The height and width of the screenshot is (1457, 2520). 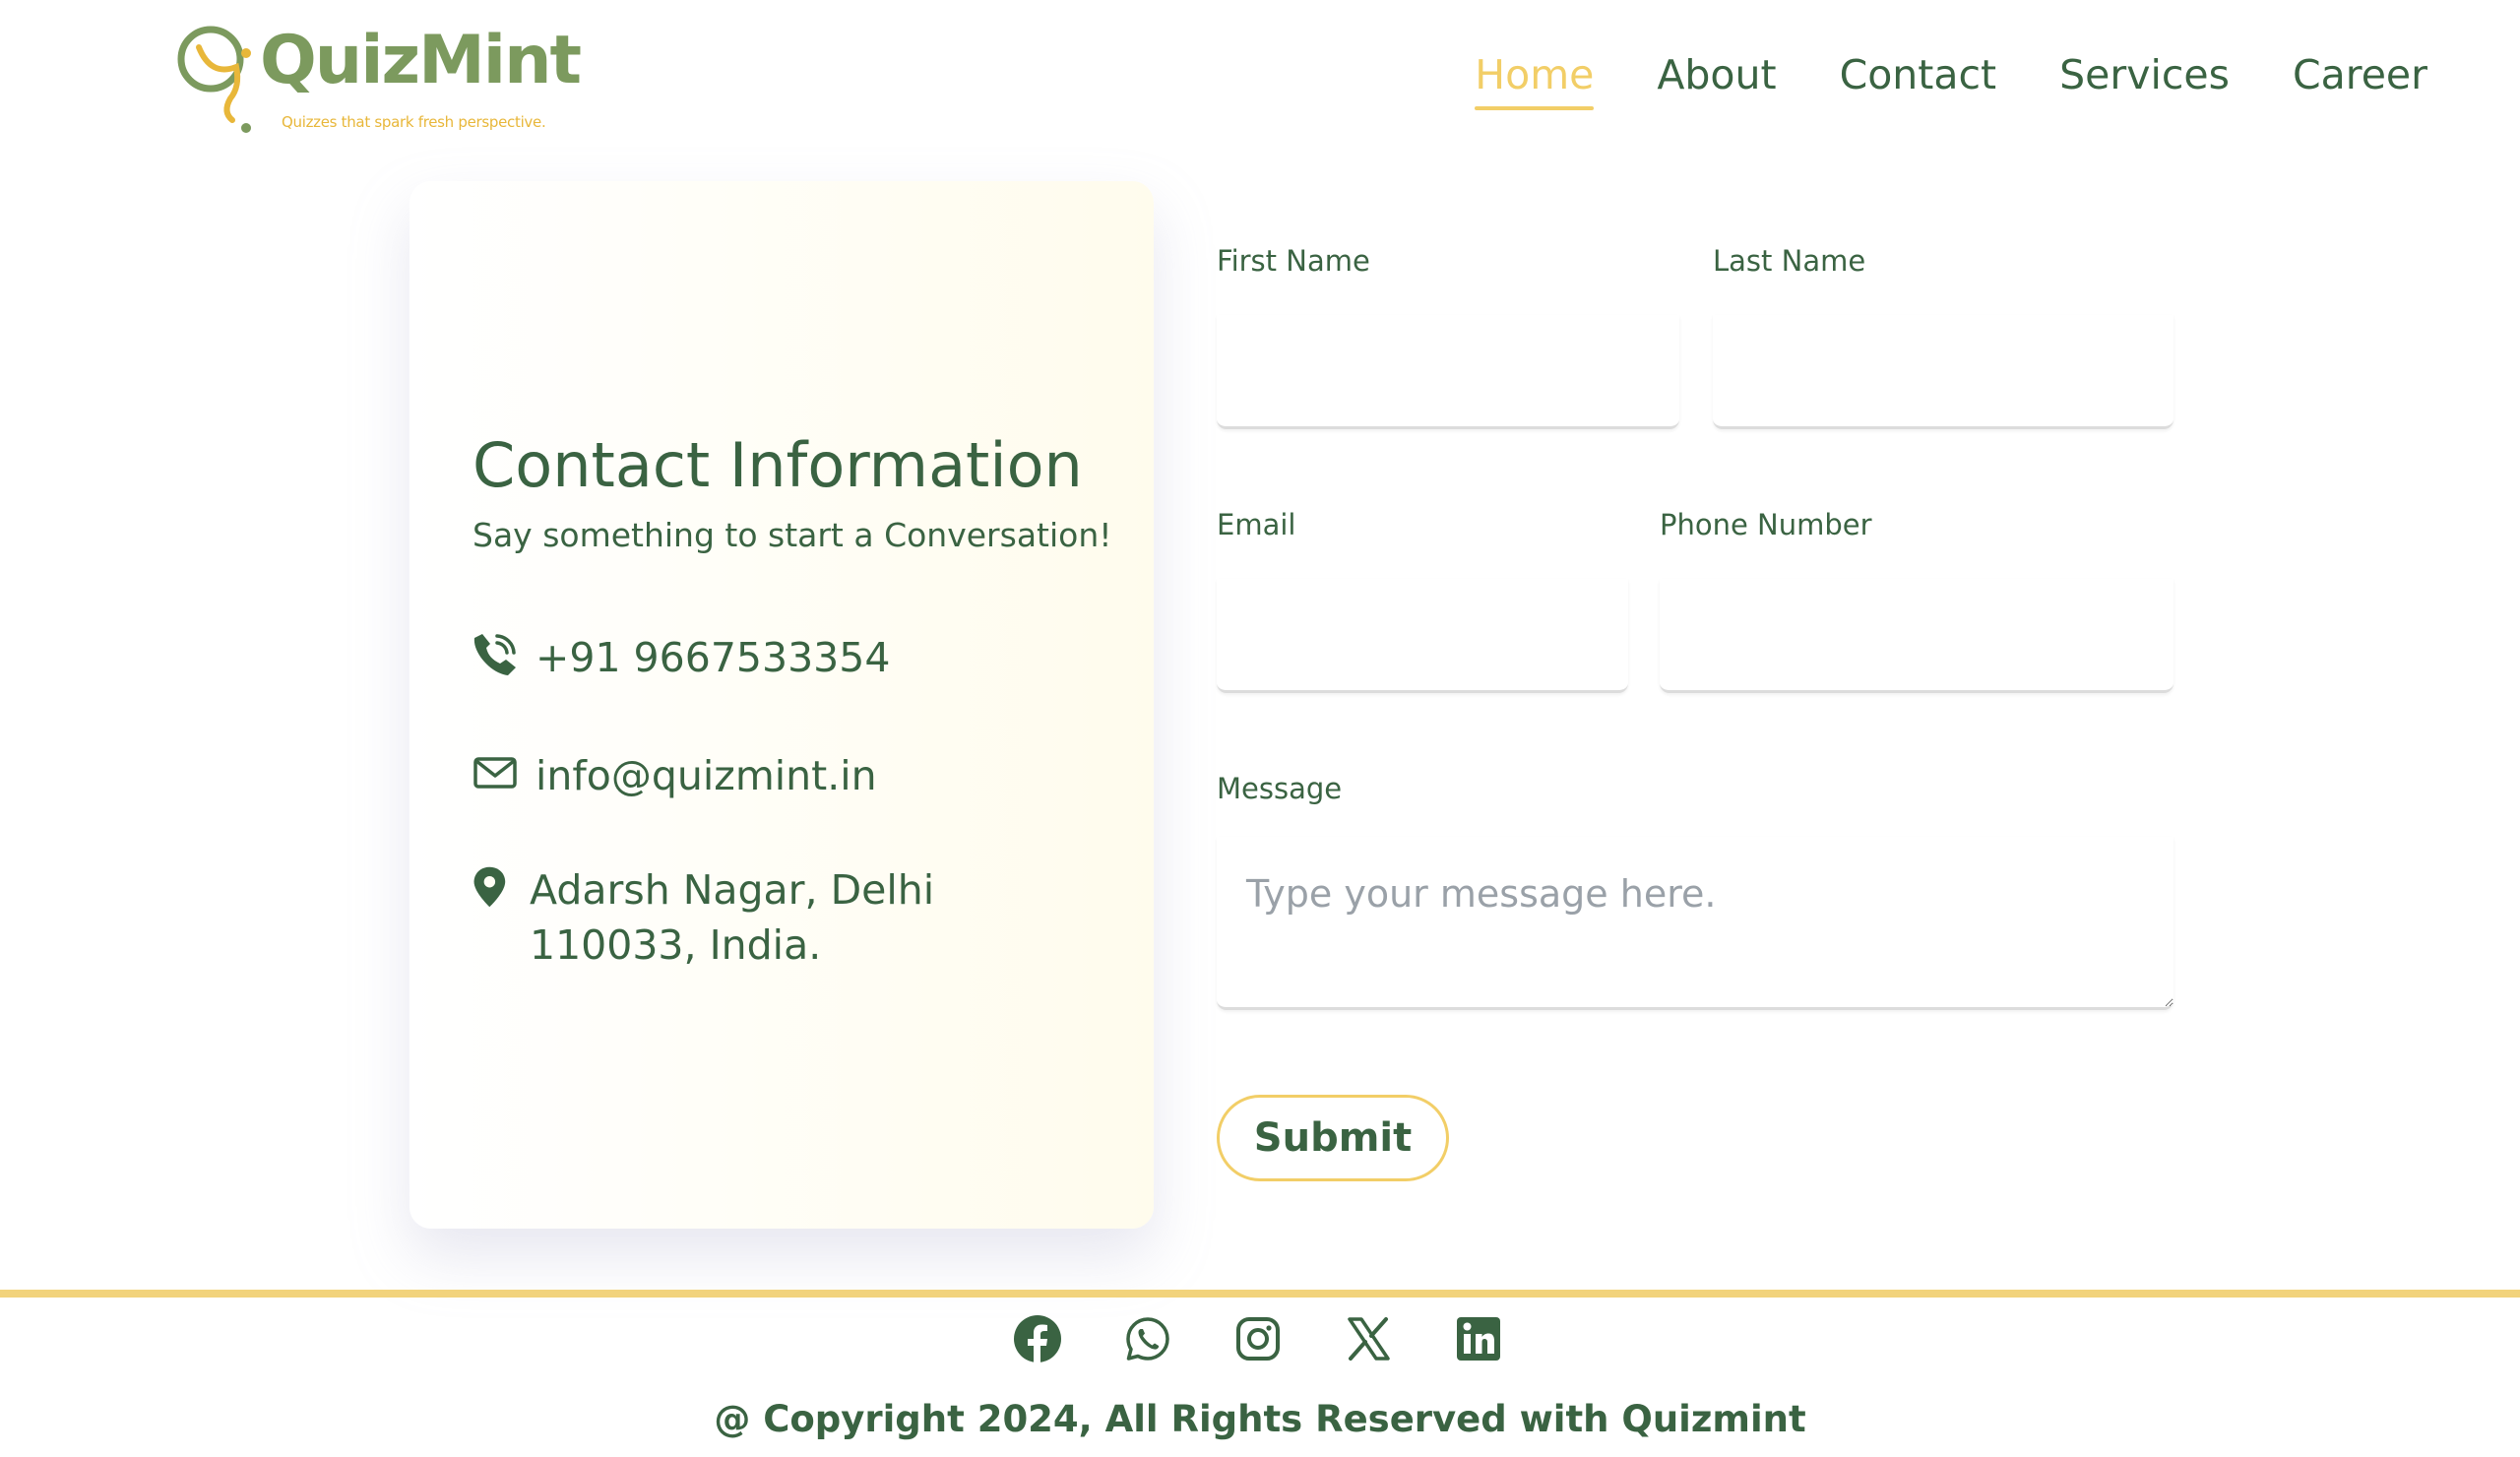 I want to click on message-textarea, so click(x=1695, y=923).